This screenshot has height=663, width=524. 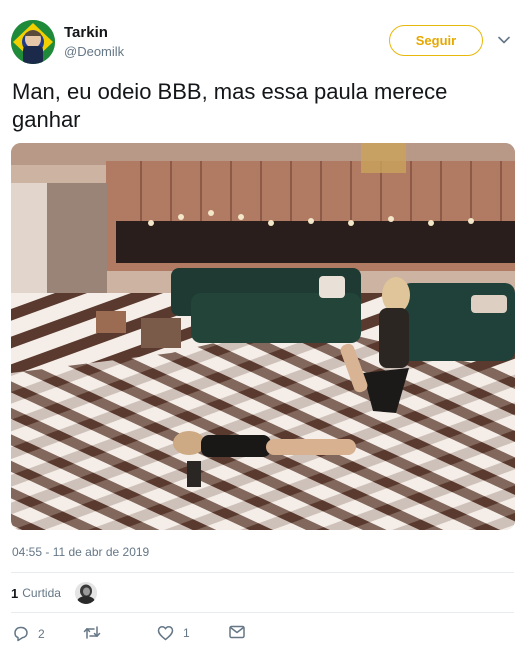 I want to click on heart-icon, so click(x=165, y=633).